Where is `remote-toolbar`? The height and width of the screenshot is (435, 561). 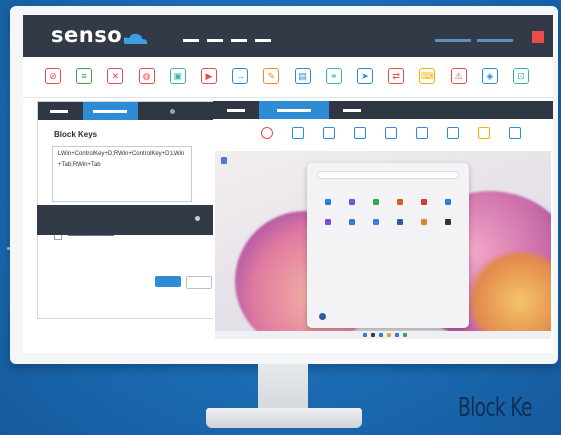
remote-toolbar is located at coordinates (383, 134).